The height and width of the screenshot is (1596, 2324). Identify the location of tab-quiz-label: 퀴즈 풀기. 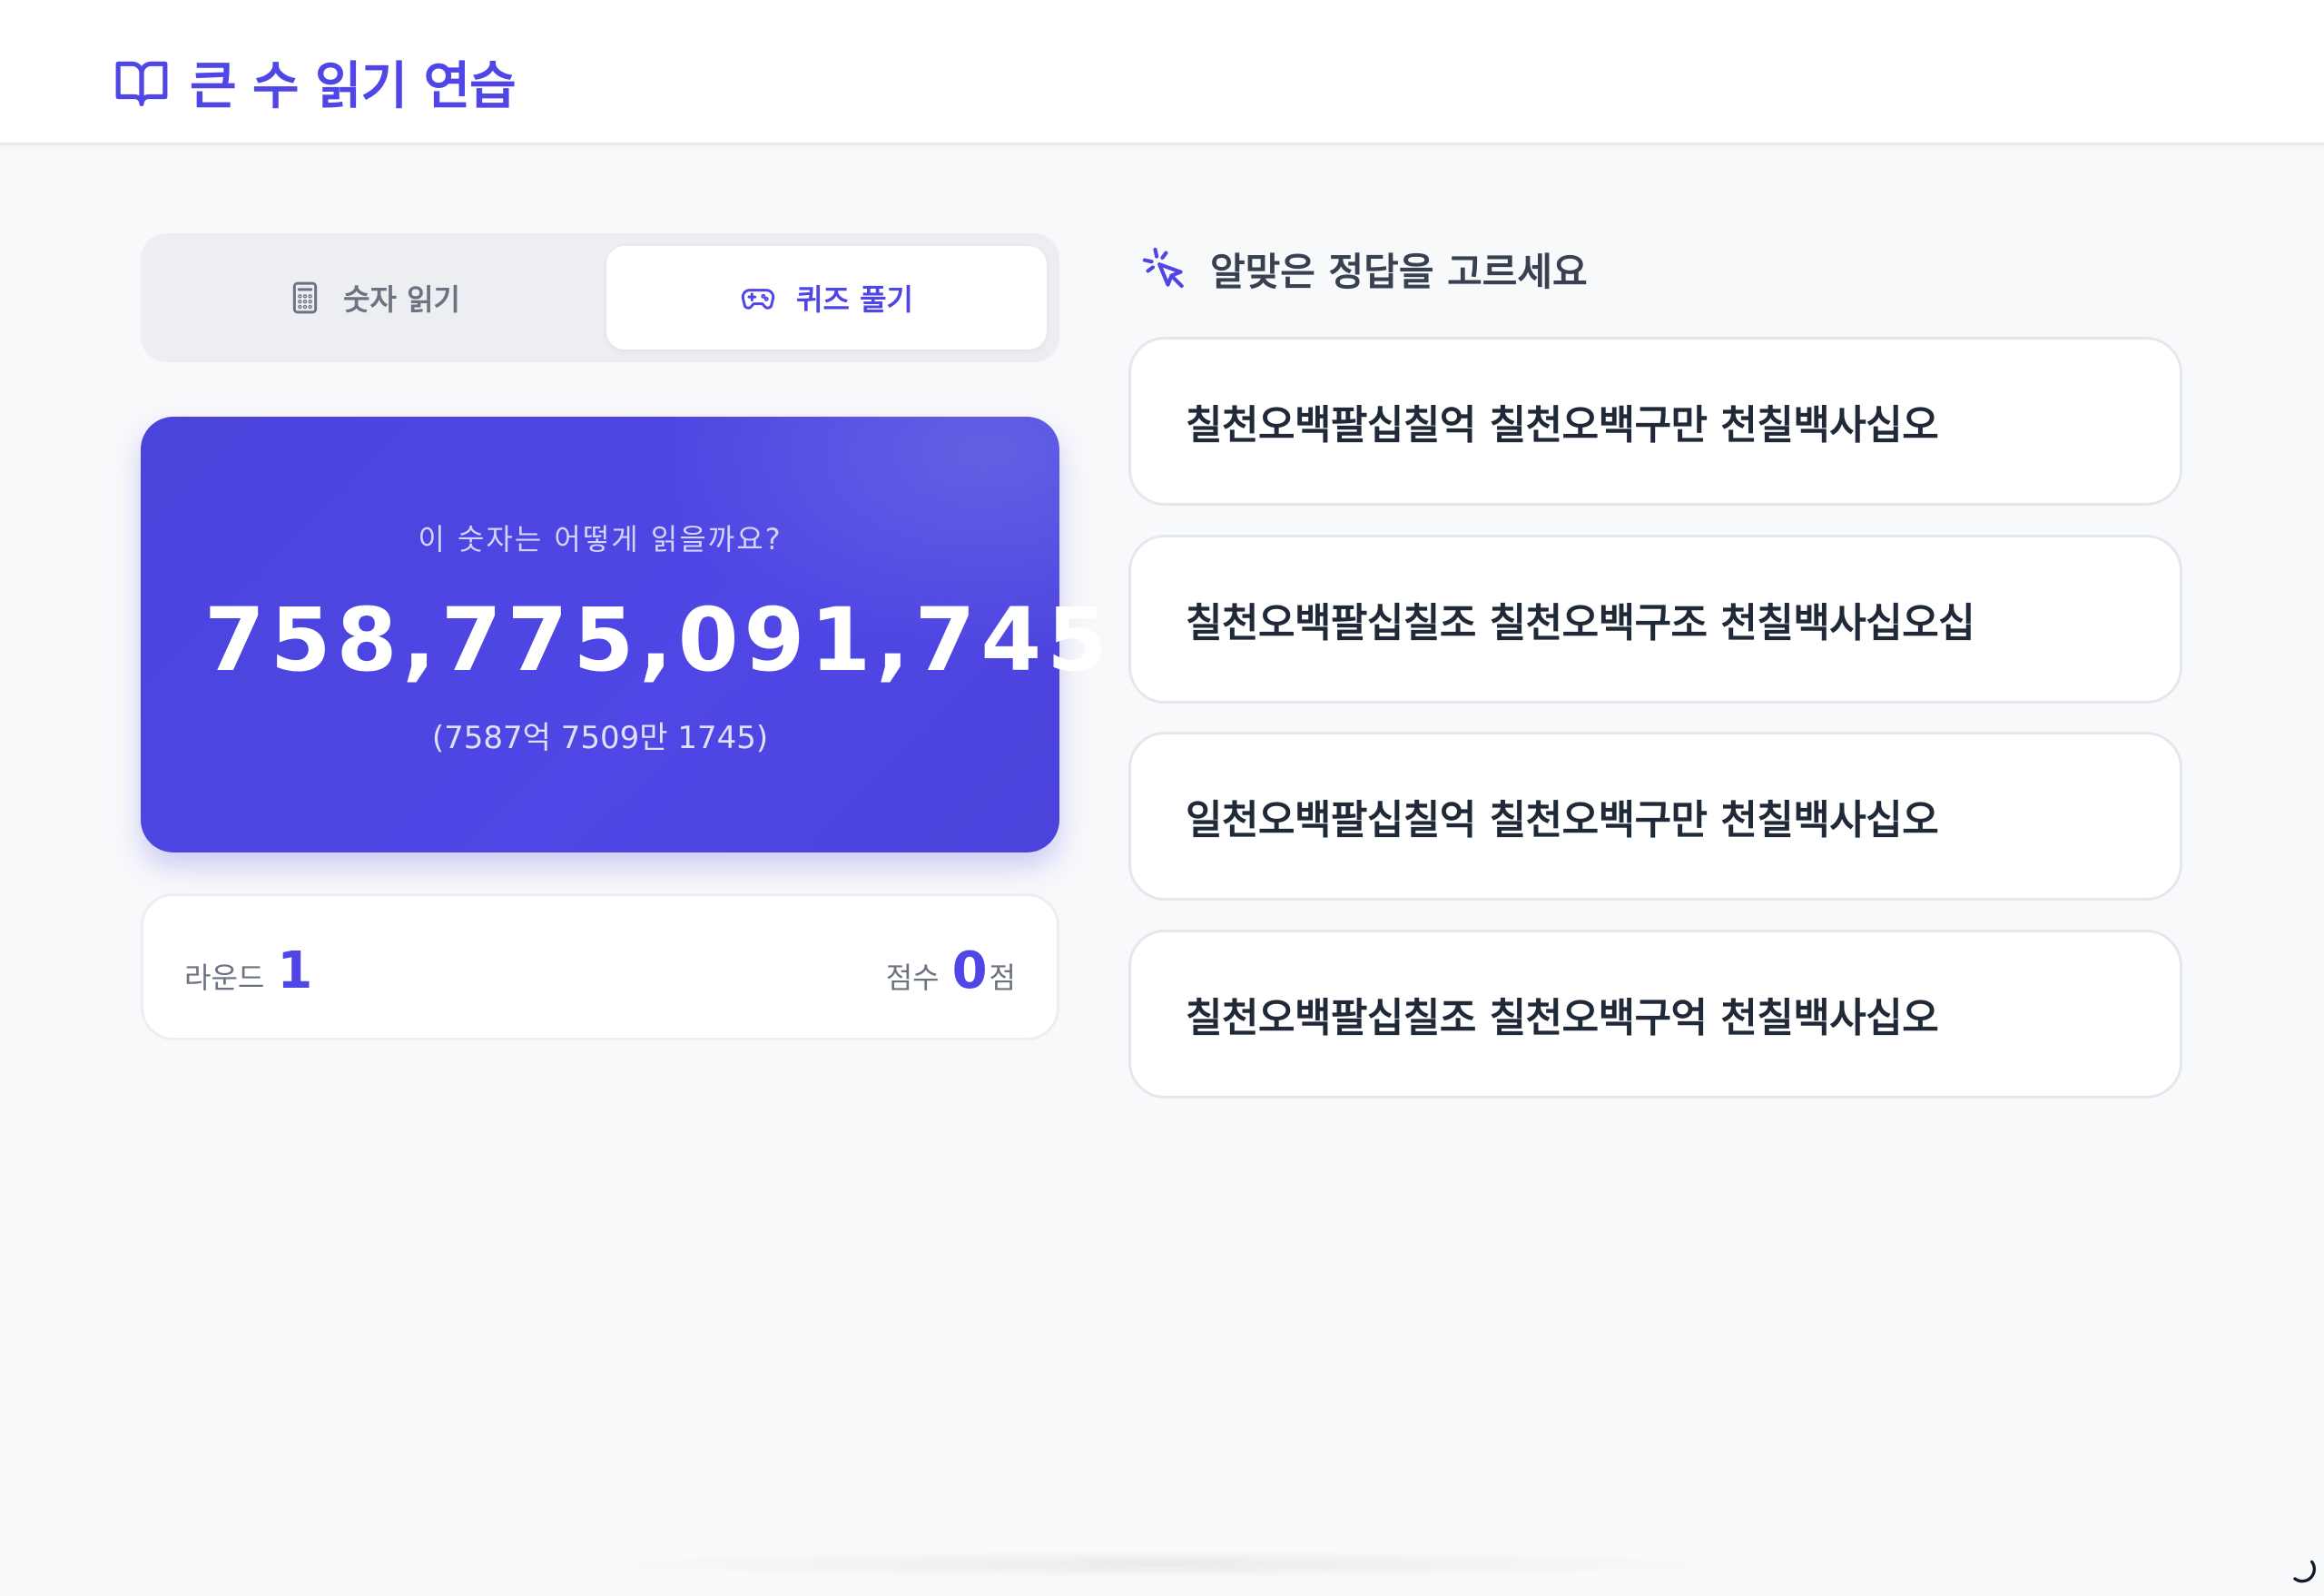
(854, 299).